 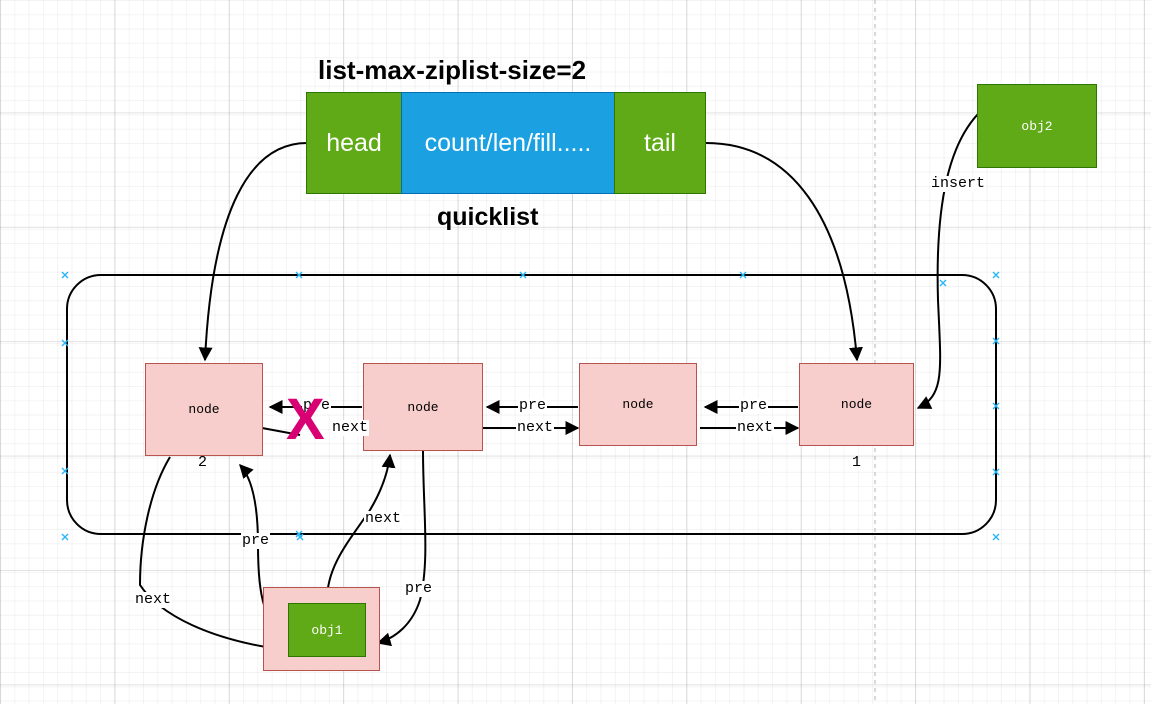 I want to click on edge-obj2-insert-node4, so click(x=949, y=259).